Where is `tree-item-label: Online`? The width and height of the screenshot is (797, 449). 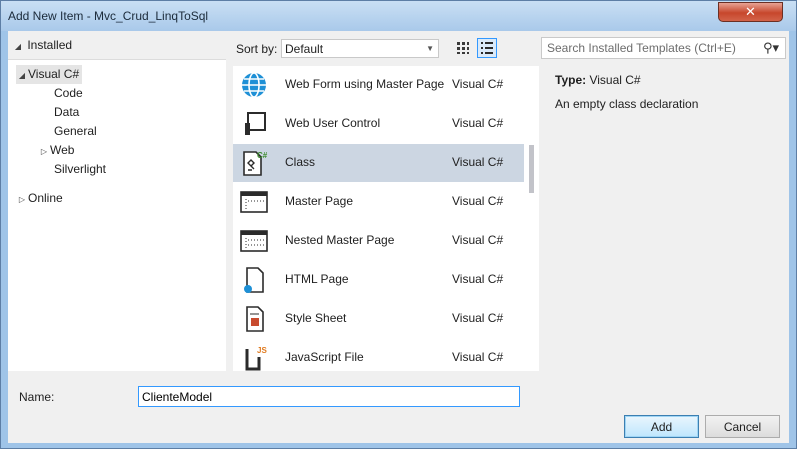 tree-item-label: Online is located at coordinates (45, 198).